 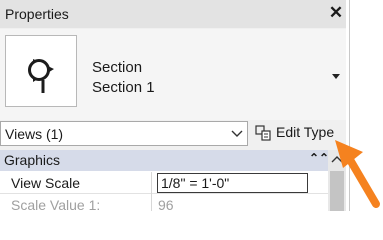 I want to click on instance-filter-dropdown: Views (1), so click(x=124, y=133).